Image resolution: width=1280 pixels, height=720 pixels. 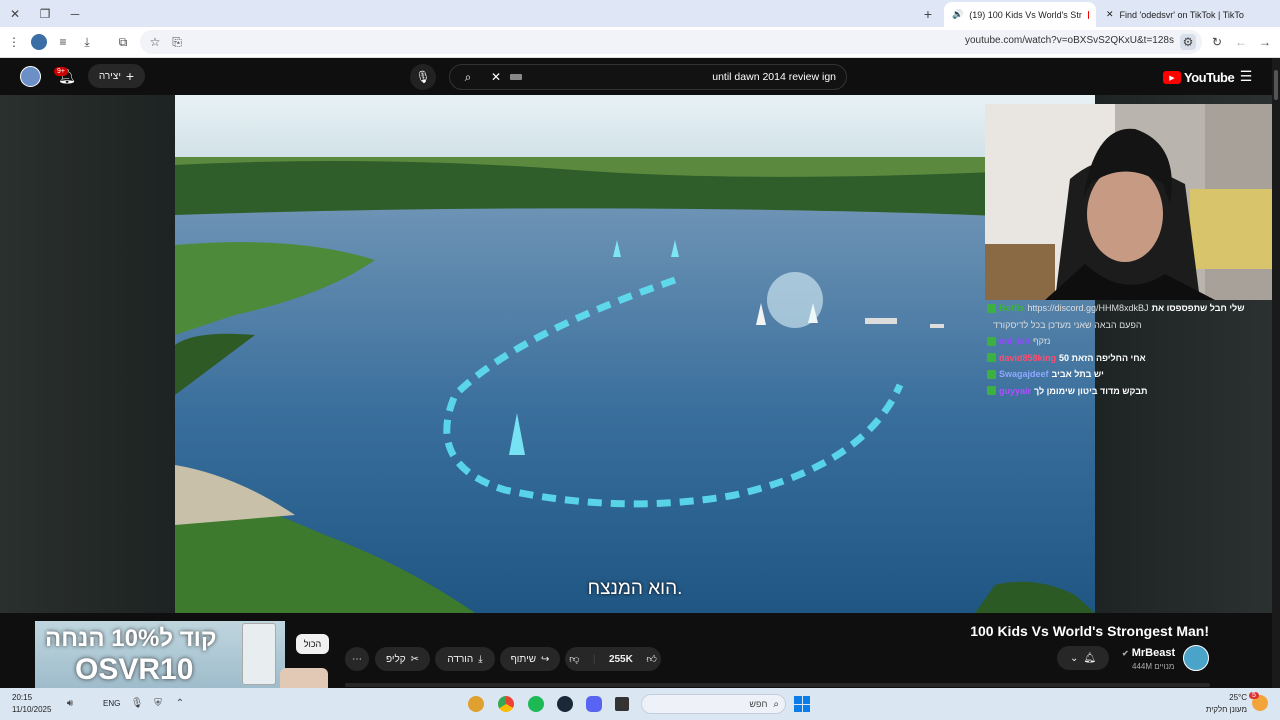 I want to click on page-scrollbar, so click(x=1276, y=373).